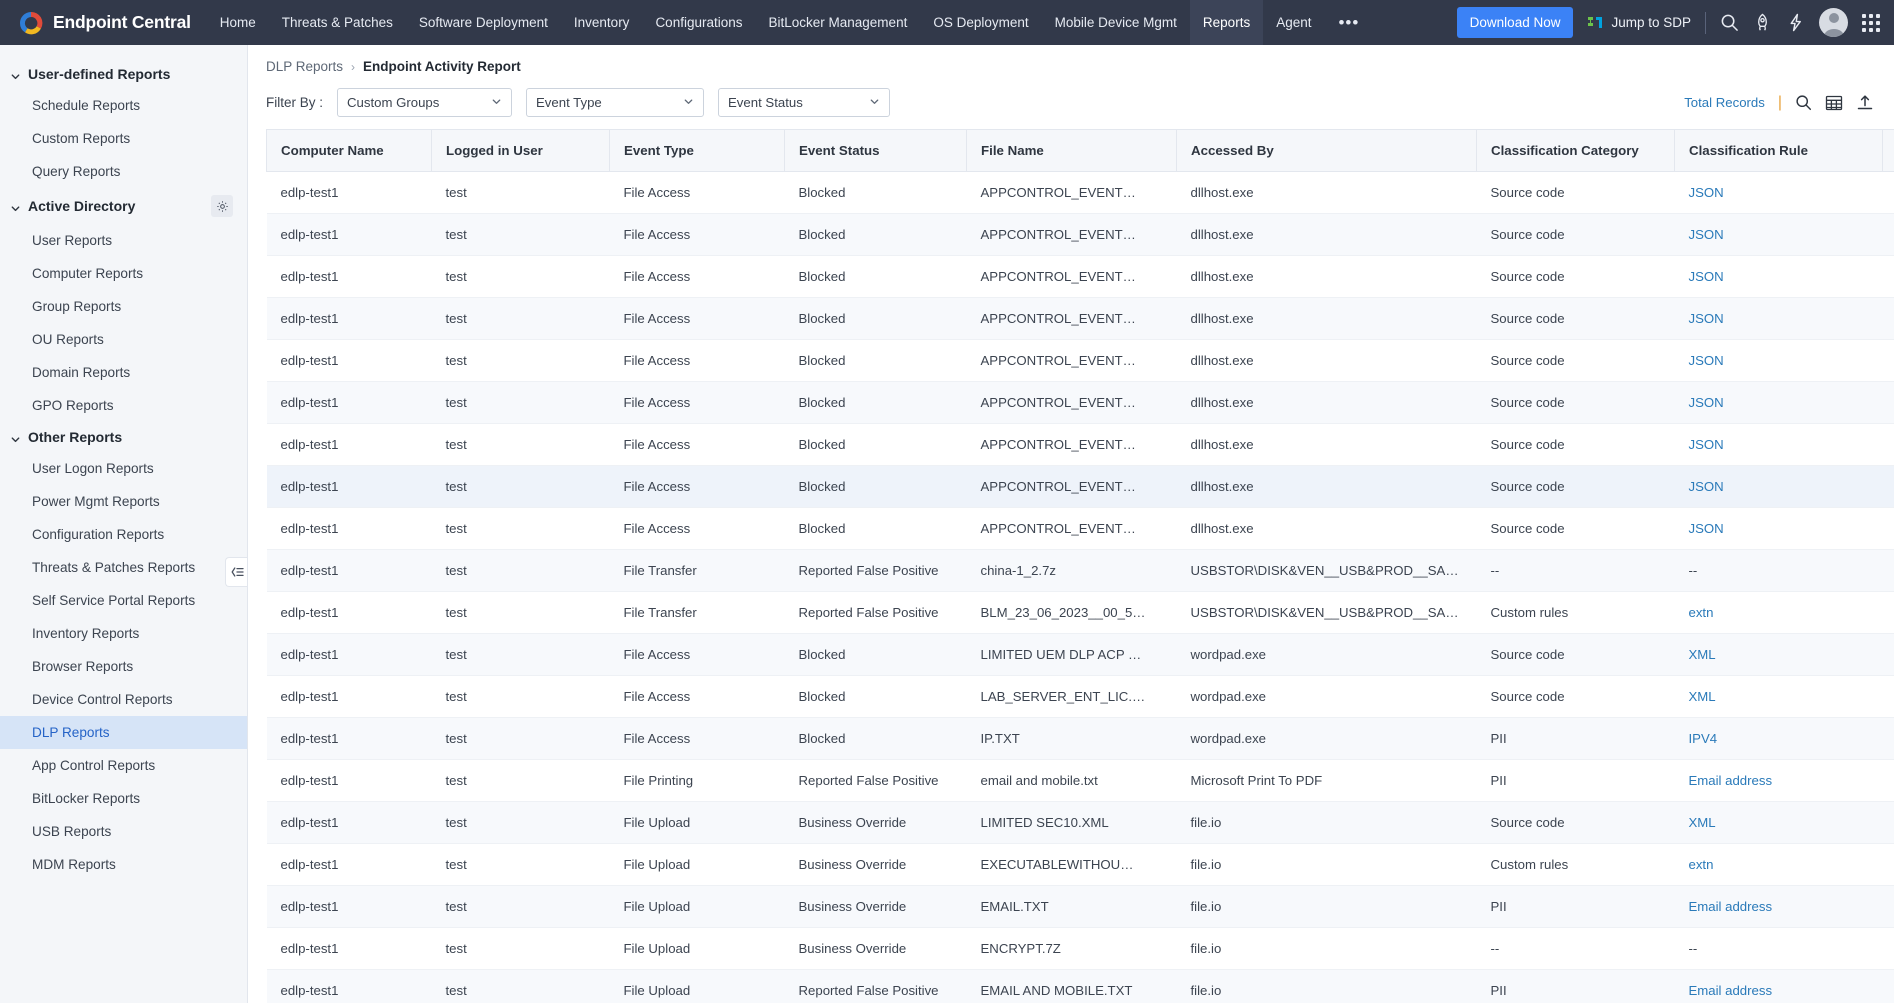  What do you see at coordinates (1348, 22) in the screenshot?
I see `nav-more-icon: •••` at bounding box center [1348, 22].